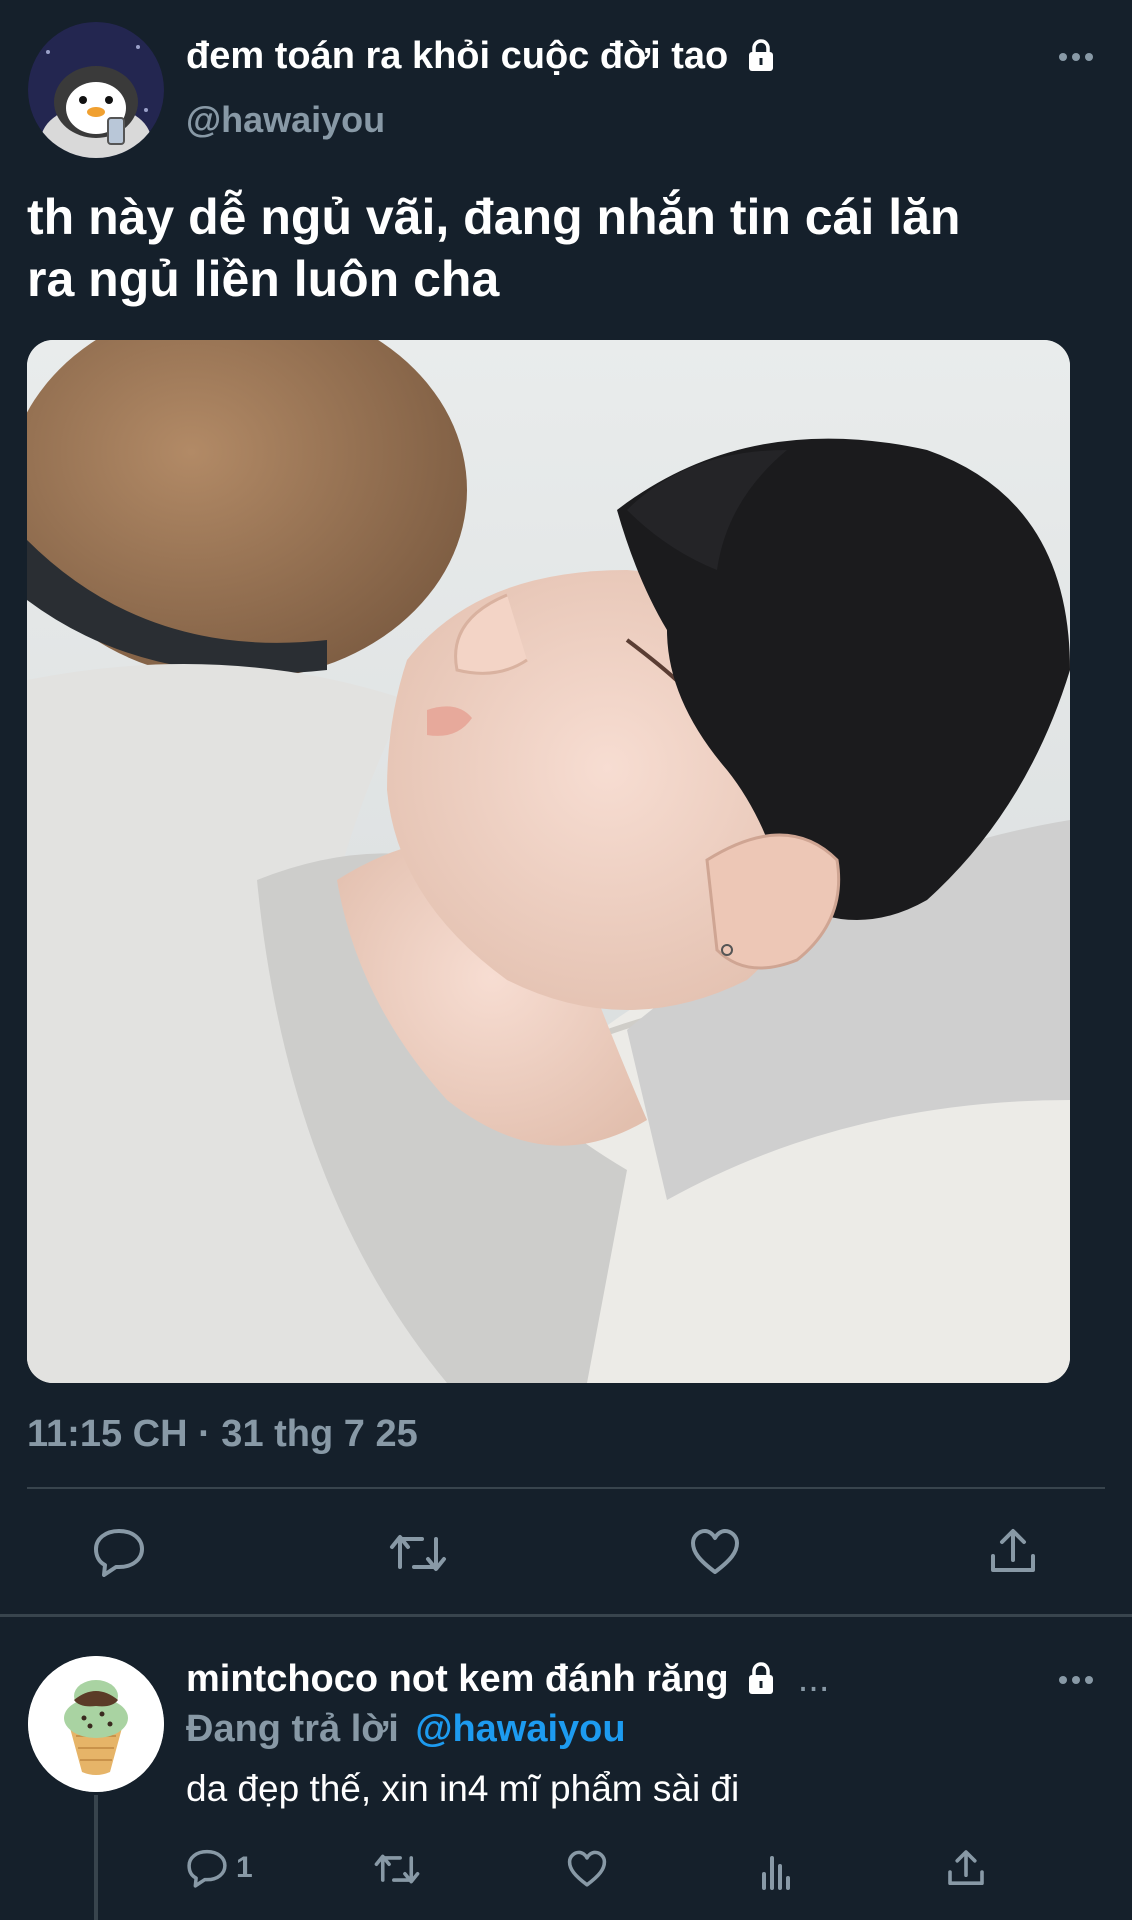 This screenshot has height=1920, width=1132. I want to click on reply-text: da đẹp thế, xin in4 mĩ phẩm sài đi, so click(463, 1788).